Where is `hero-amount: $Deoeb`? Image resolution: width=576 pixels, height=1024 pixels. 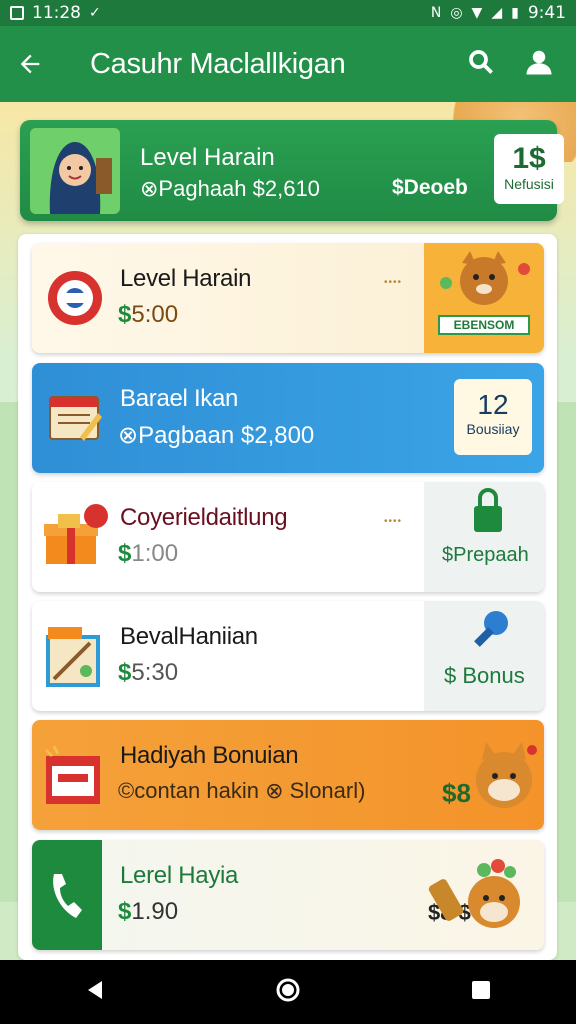
hero-amount: $Deoeb is located at coordinates (430, 187).